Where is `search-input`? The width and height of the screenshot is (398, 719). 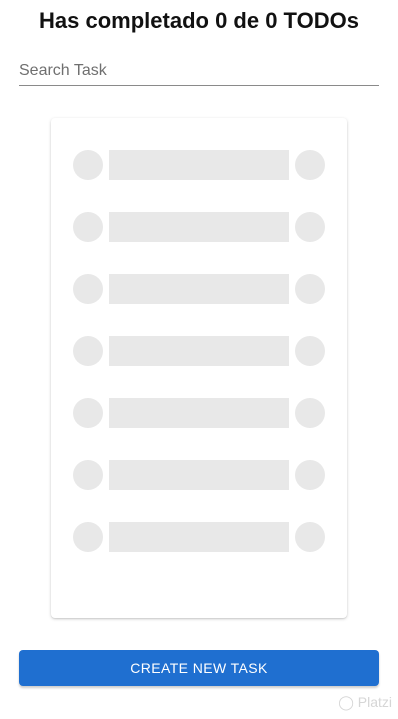 search-input is located at coordinates (199, 71).